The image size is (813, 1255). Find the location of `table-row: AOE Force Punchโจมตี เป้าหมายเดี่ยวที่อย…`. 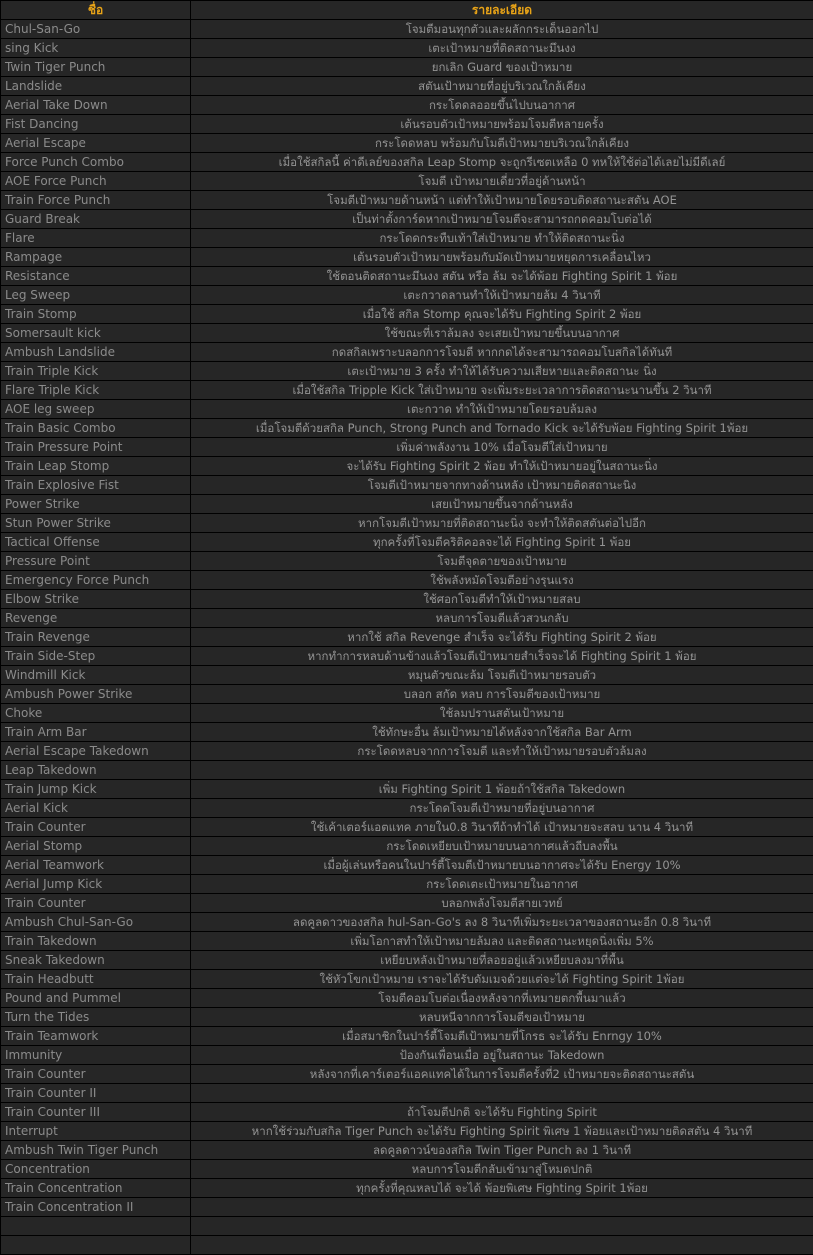

table-row: AOE Force Punchโจมตี เป้าหมายเดี่ยวที่อย… is located at coordinates (407, 181).